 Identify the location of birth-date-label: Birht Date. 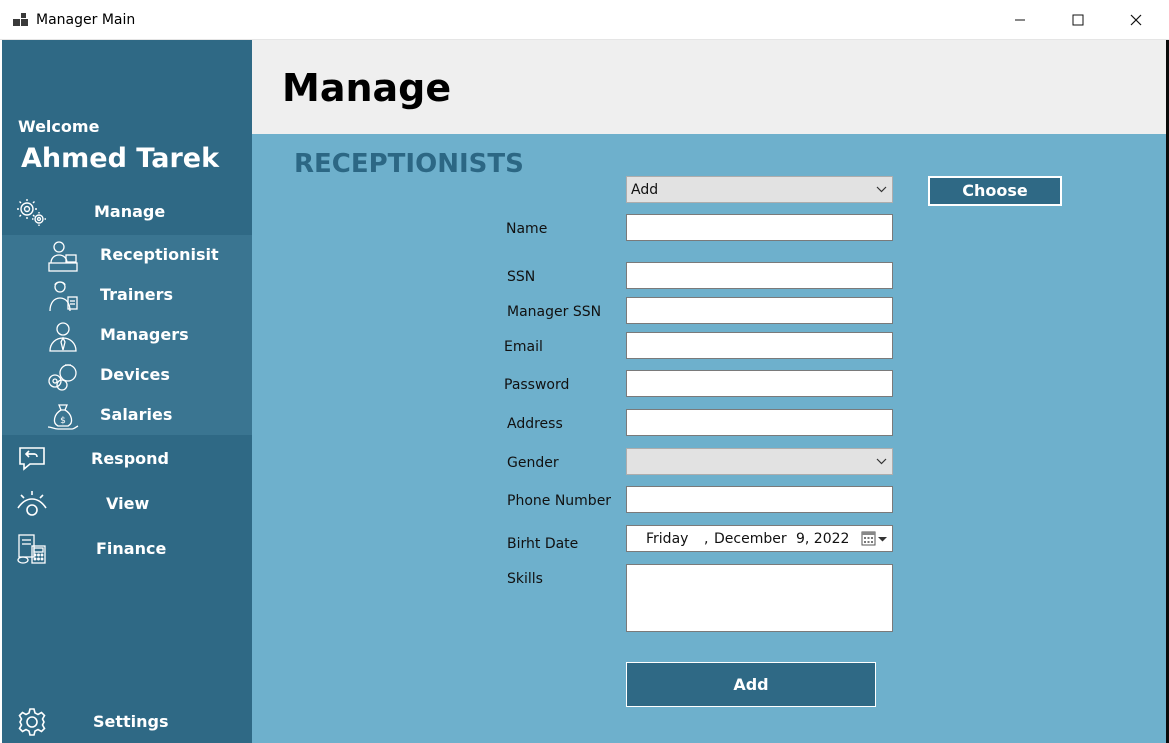
(543, 544).